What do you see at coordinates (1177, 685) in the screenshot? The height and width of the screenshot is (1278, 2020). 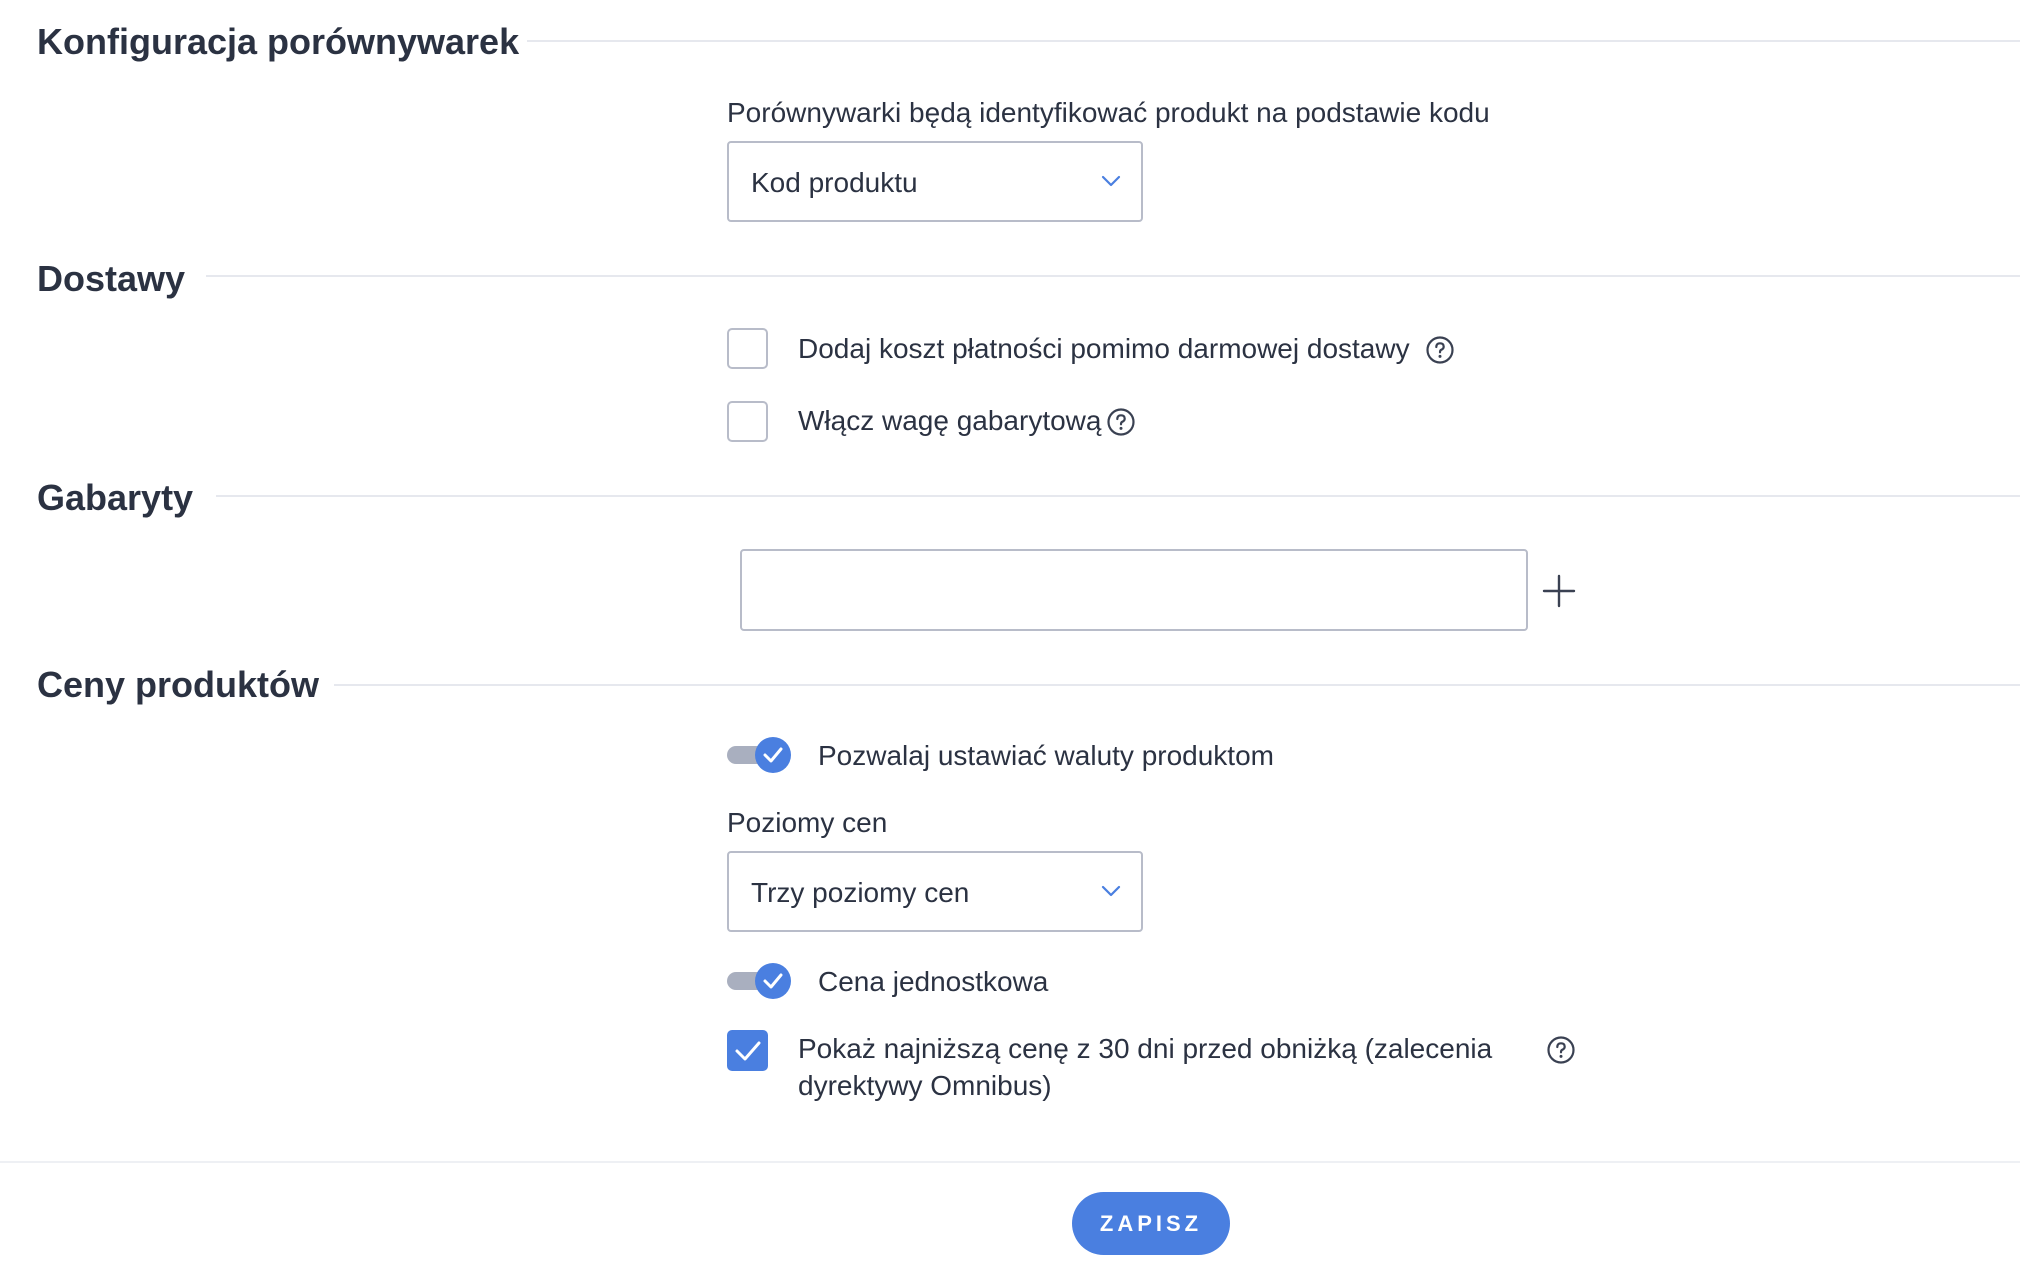 I see `section-divider-prices` at bounding box center [1177, 685].